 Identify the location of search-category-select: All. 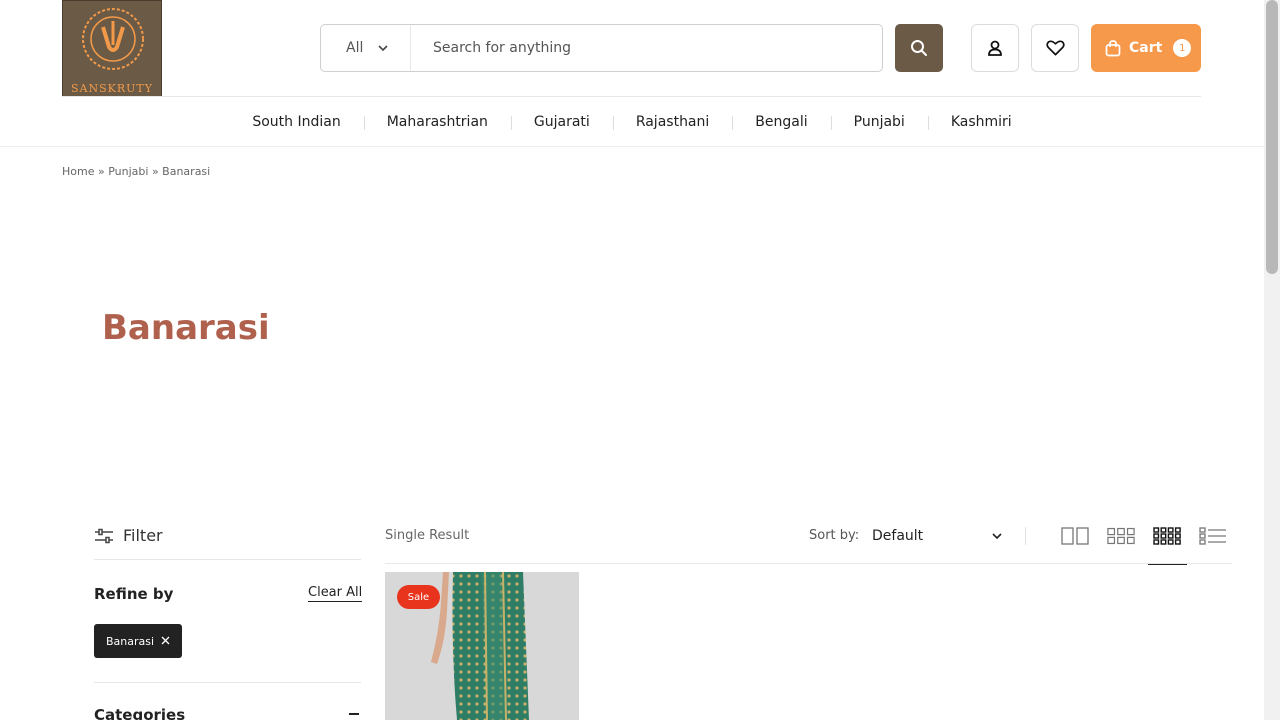
(366, 48).